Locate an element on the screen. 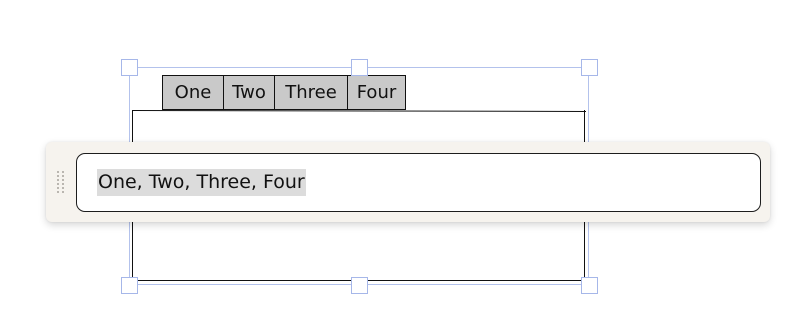 This screenshot has height=334, width=800. resize-handle-bottom-right is located at coordinates (589, 285).